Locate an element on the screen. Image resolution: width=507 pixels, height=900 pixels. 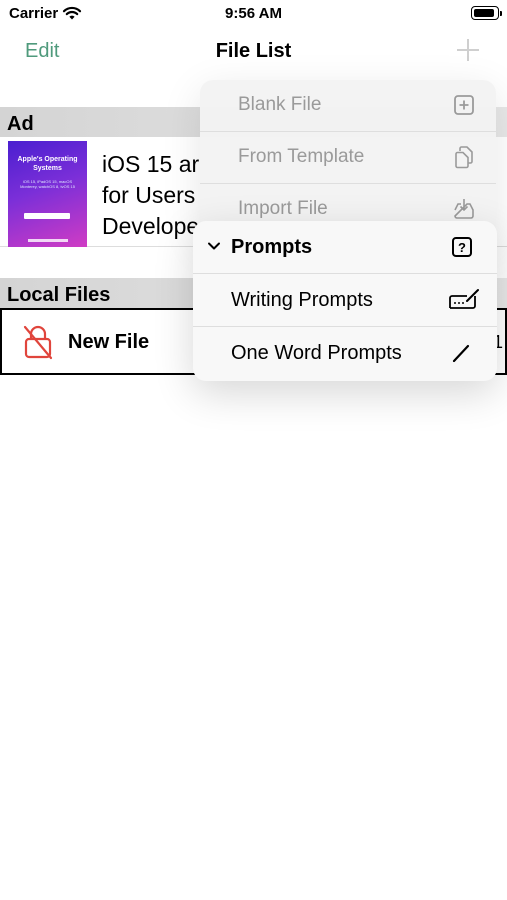
menu-item-label: Writing Prompts is located at coordinates (302, 300).